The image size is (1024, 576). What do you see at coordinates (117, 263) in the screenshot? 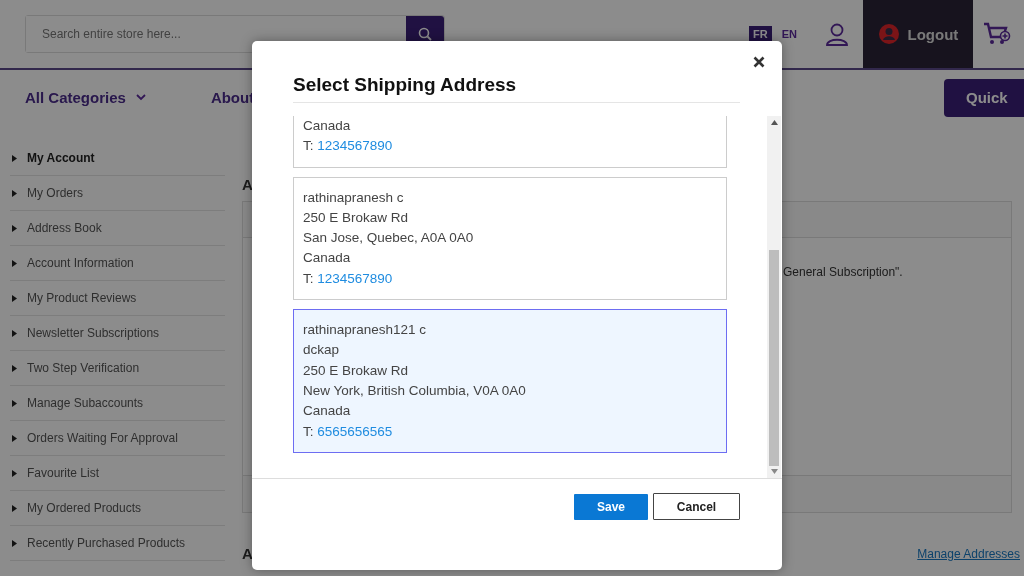
I see `sidebar-item: Account Information` at bounding box center [117, 263].